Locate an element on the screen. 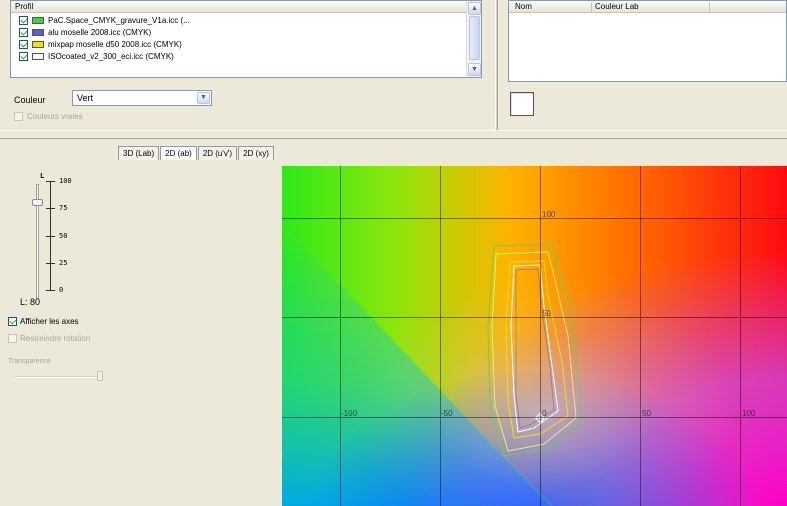  axis-label-b-100: 100 is located at coordinates (549, 214).